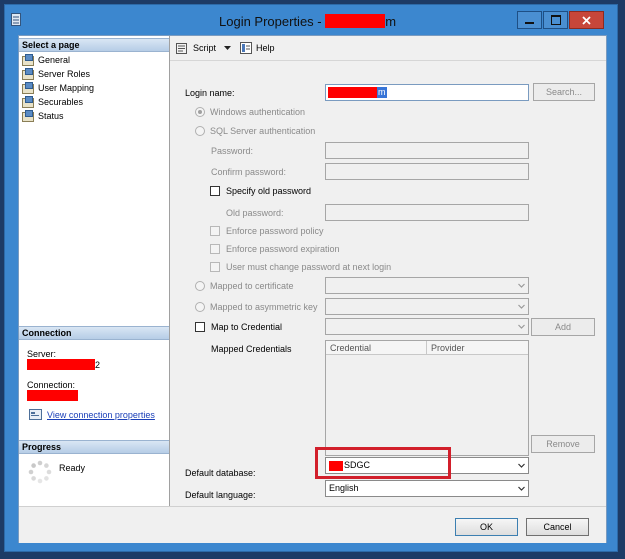 This screenshot has width=625, height=559. Describe the element at coordinates (264, 307) in the screenshot. I see `mapped-asym-label: Mapped to asymmetric key` at that location.